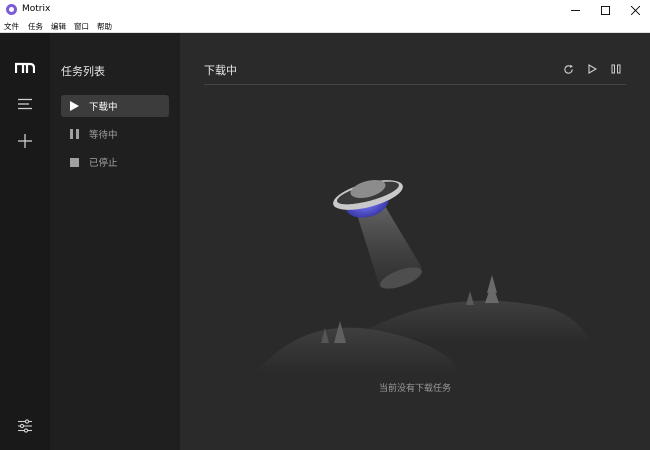 This screenshot has height=450, width=650. I want to click on menu-edit: 编辑, so click(58, 26).